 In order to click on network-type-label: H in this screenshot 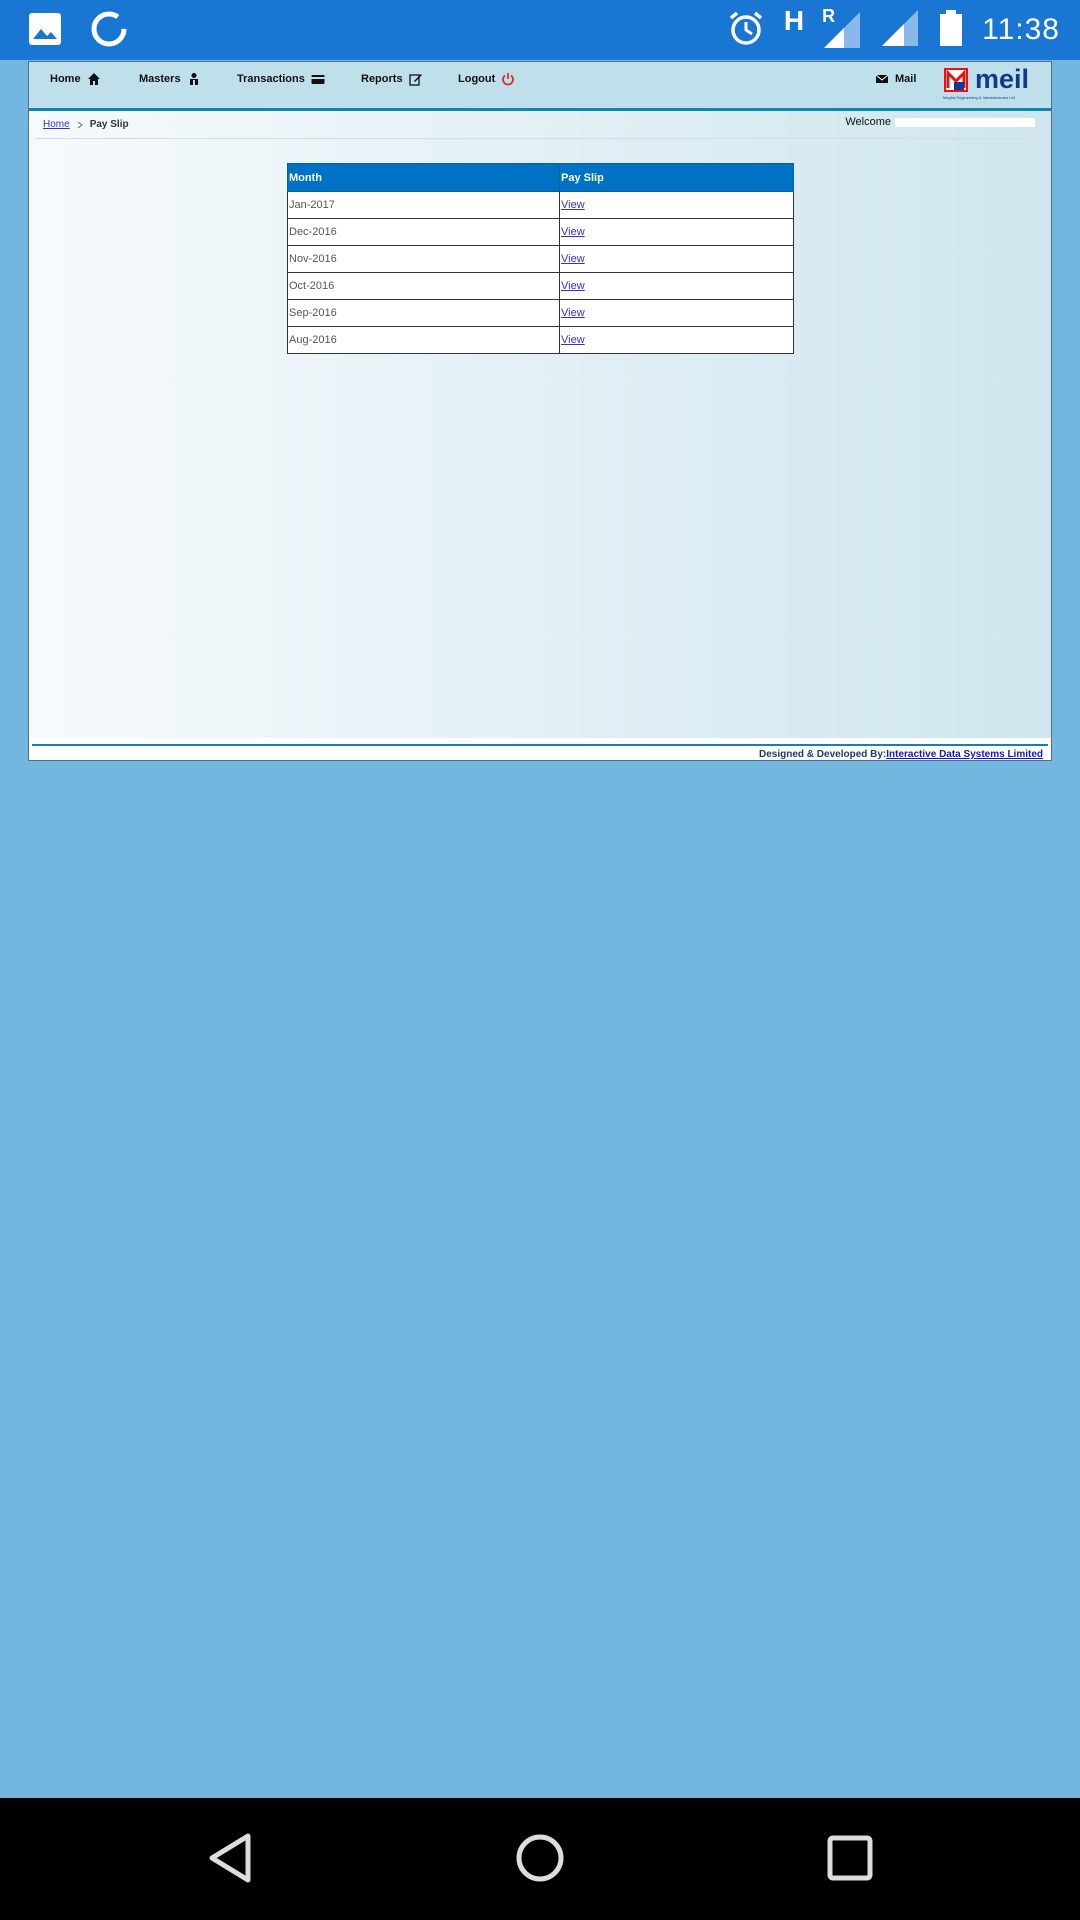, I will do `click(794, 20)`.